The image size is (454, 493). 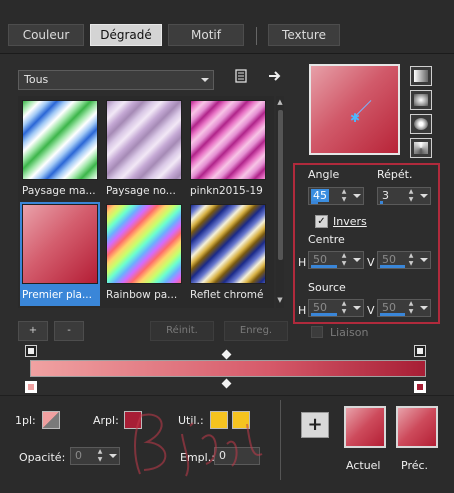 I want to click on preset-label: Reflet chromé, so click(x=227, y=295).